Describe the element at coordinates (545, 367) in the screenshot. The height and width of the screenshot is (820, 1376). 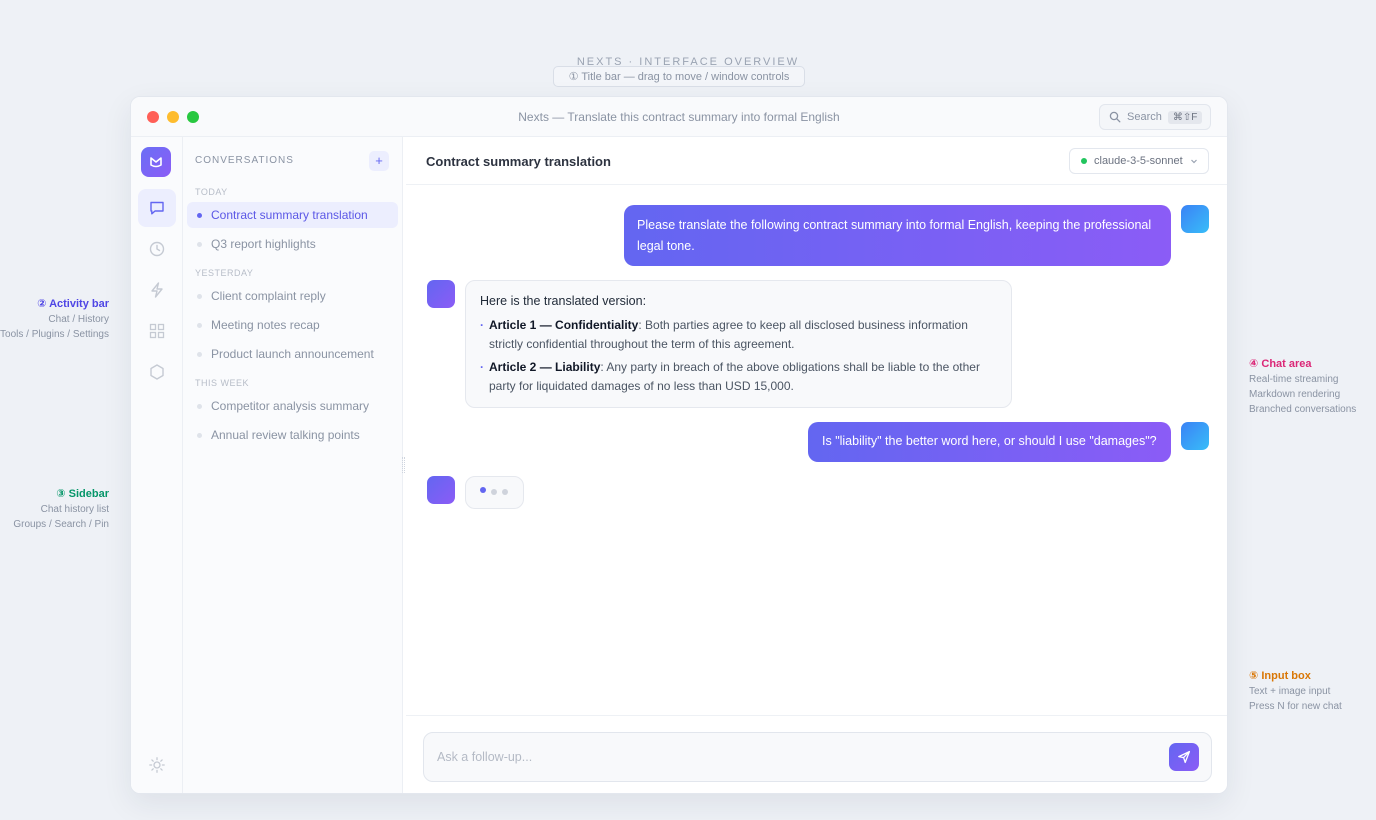
I see `bullet-heading: Article 2 — Liability` at that location.